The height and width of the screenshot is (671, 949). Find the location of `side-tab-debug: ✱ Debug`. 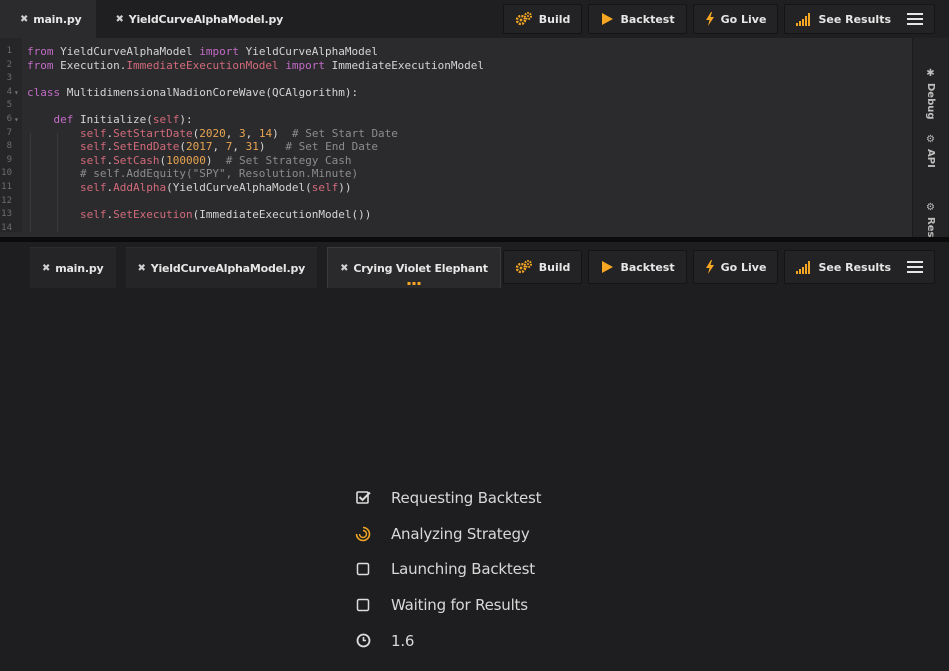

side-tab-debug: ✱ Debug is located at coordinates (930, 94).